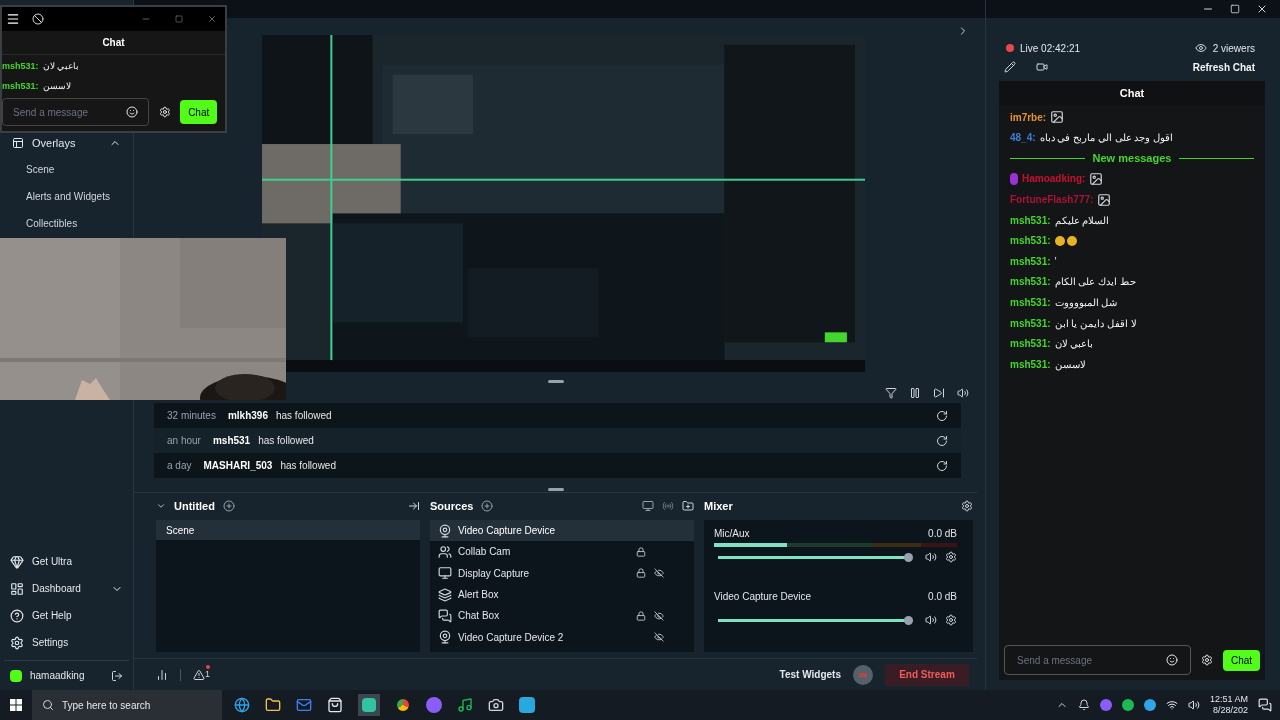  I want to click on menu-icon, so click(13, 19).